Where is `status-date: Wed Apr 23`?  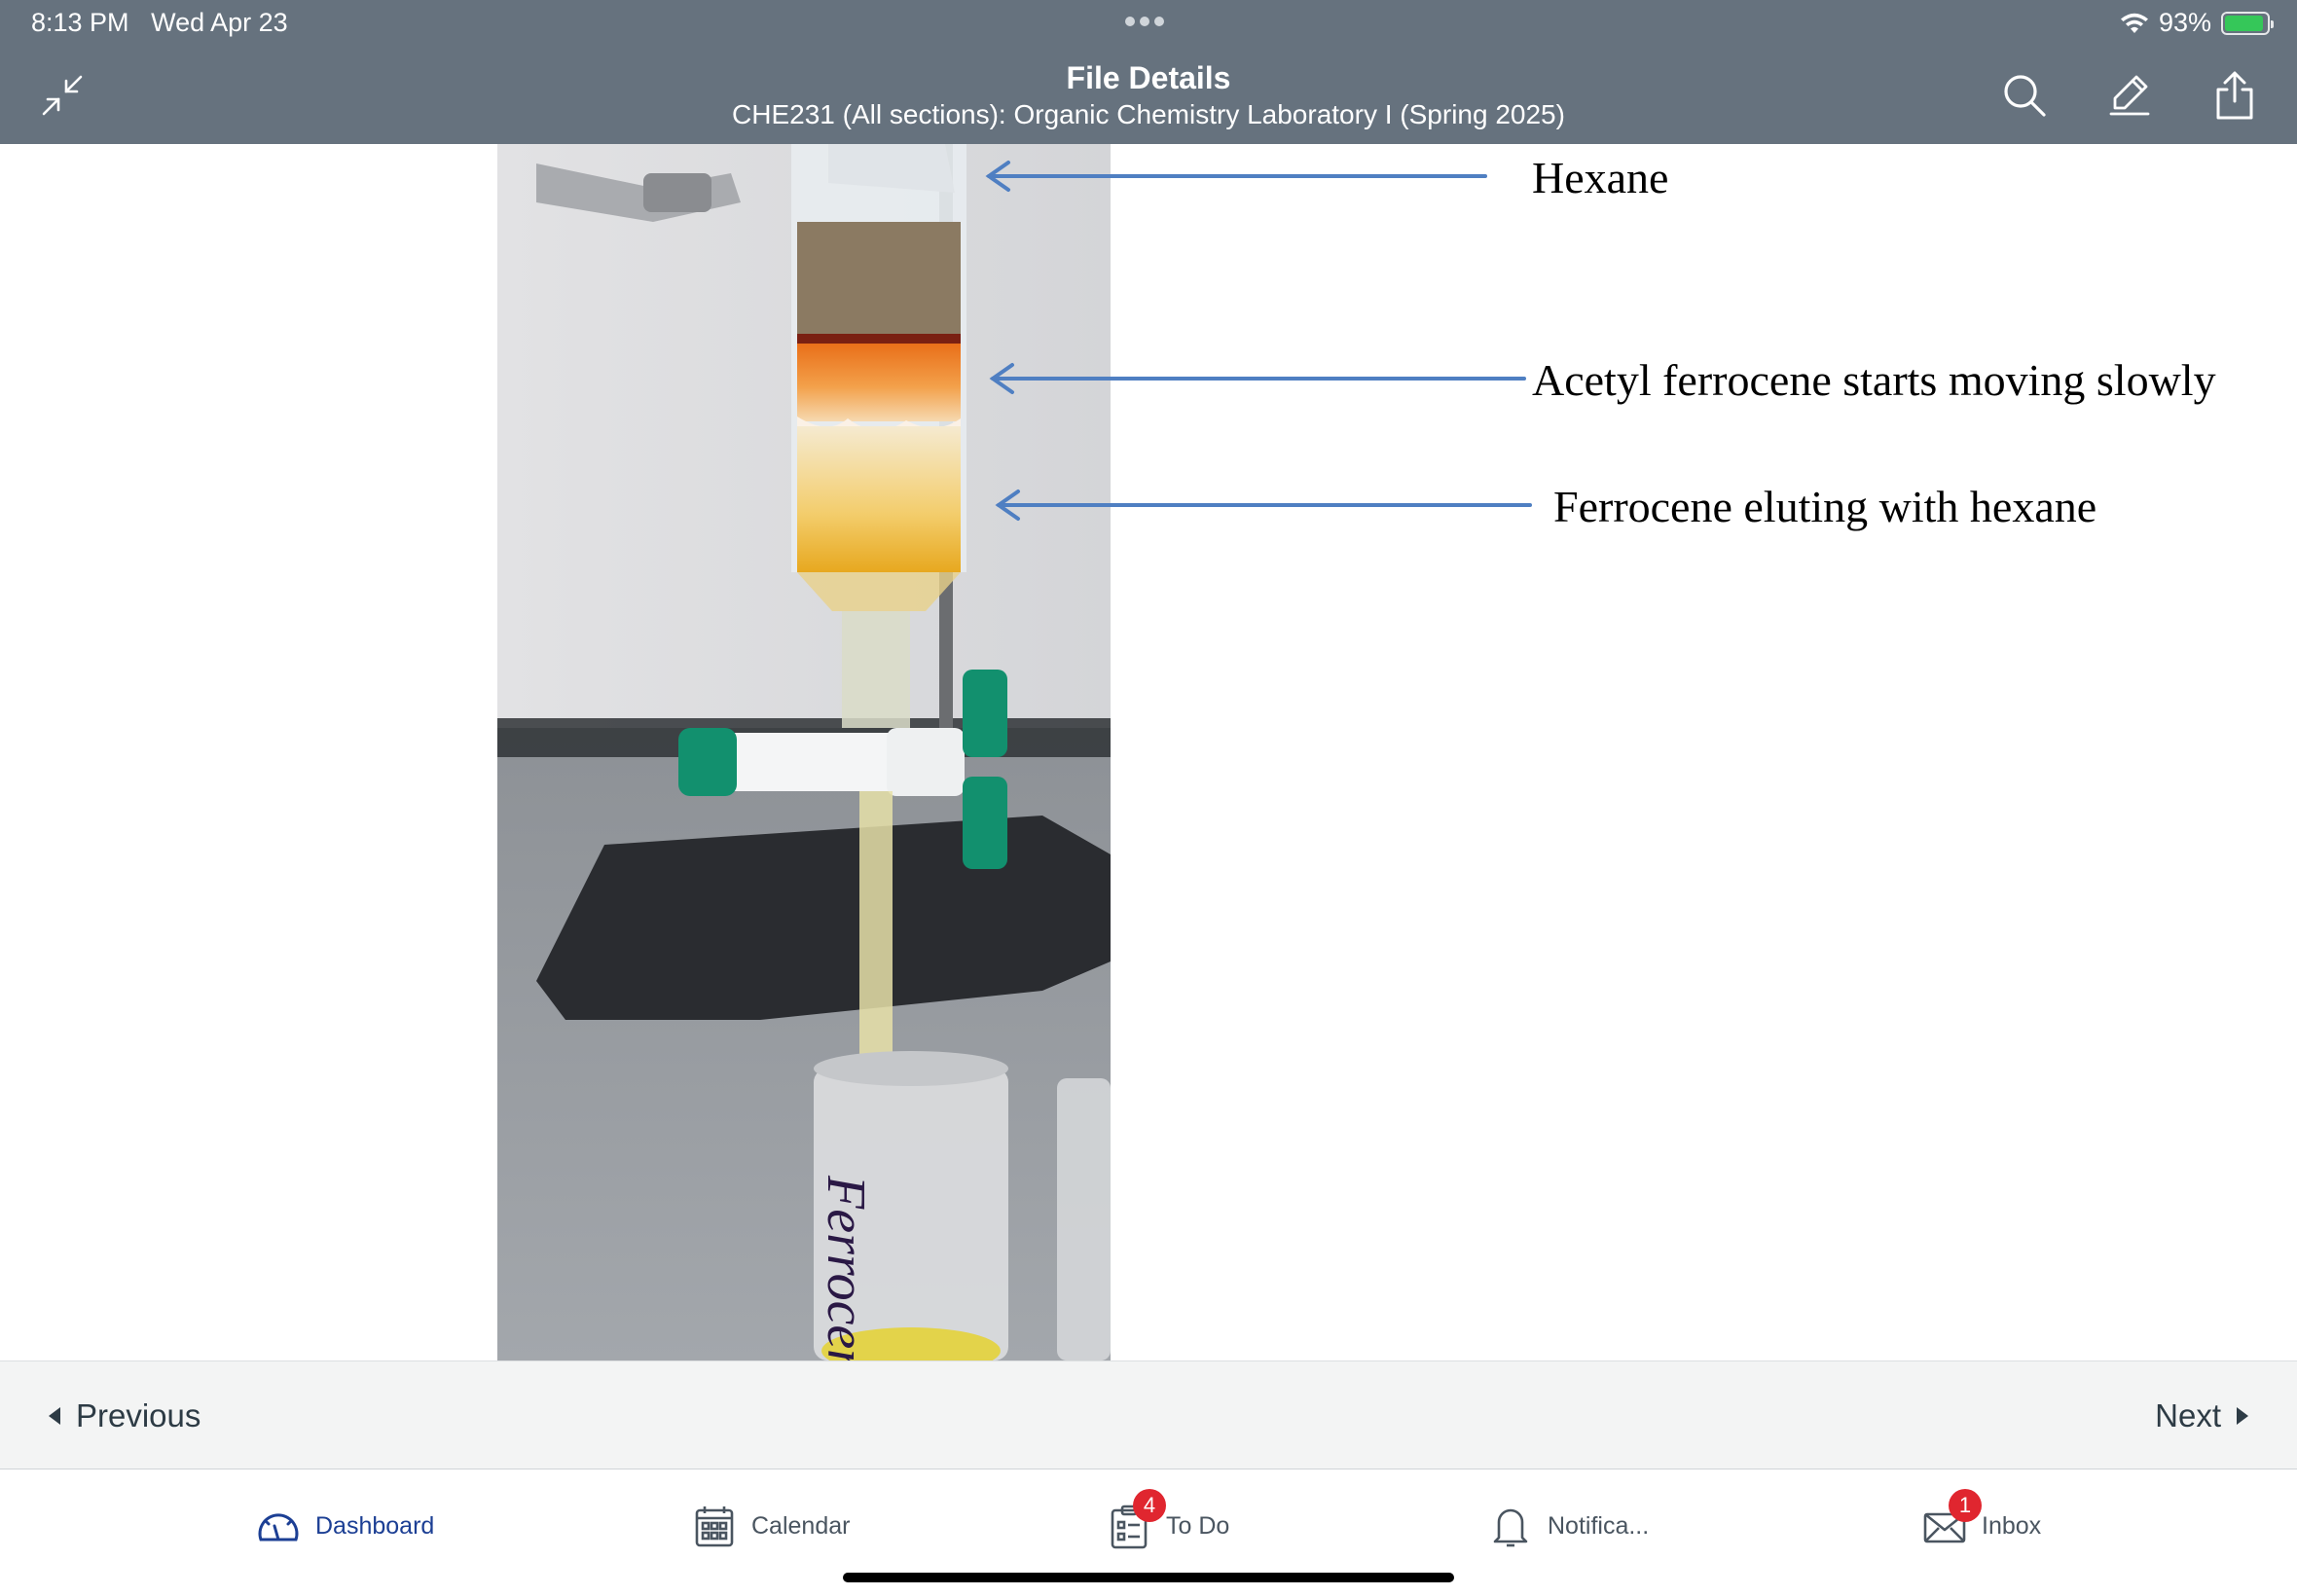 status-date: Wed Apr 23 is located at coordinates (219, 22).